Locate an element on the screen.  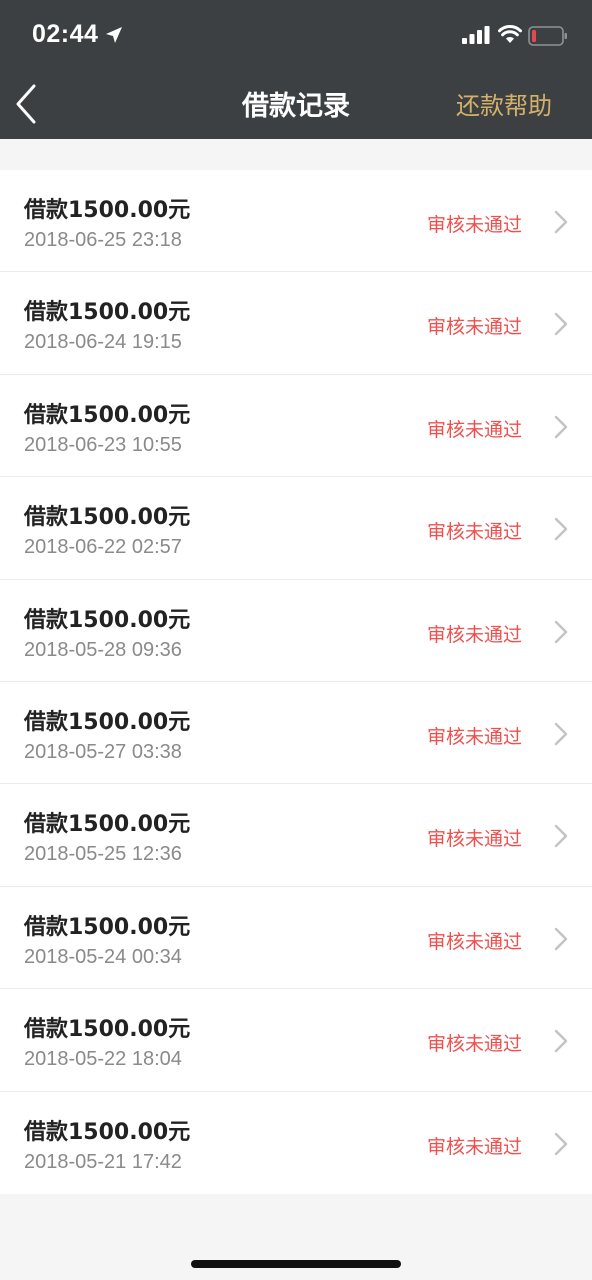
loan-date: 2018-05-22 18:04 is located at coordinates (103, 1059).